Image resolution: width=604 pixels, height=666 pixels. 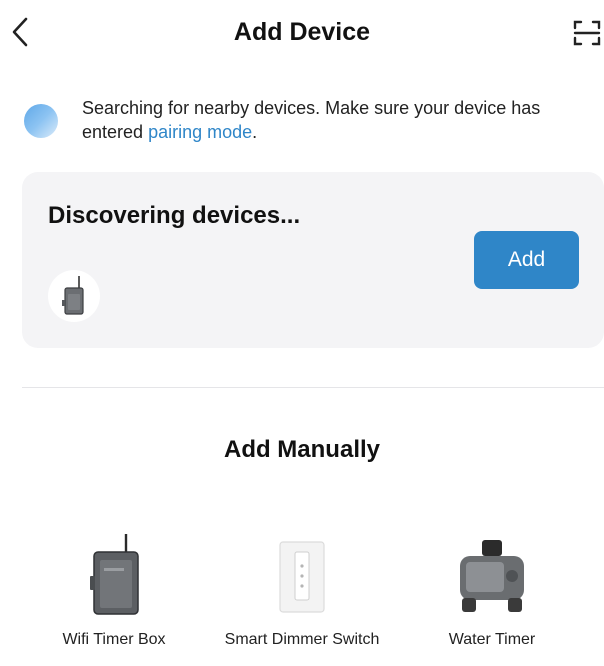 I want to click on page-title: Add Device, so click(x=302, y=32).